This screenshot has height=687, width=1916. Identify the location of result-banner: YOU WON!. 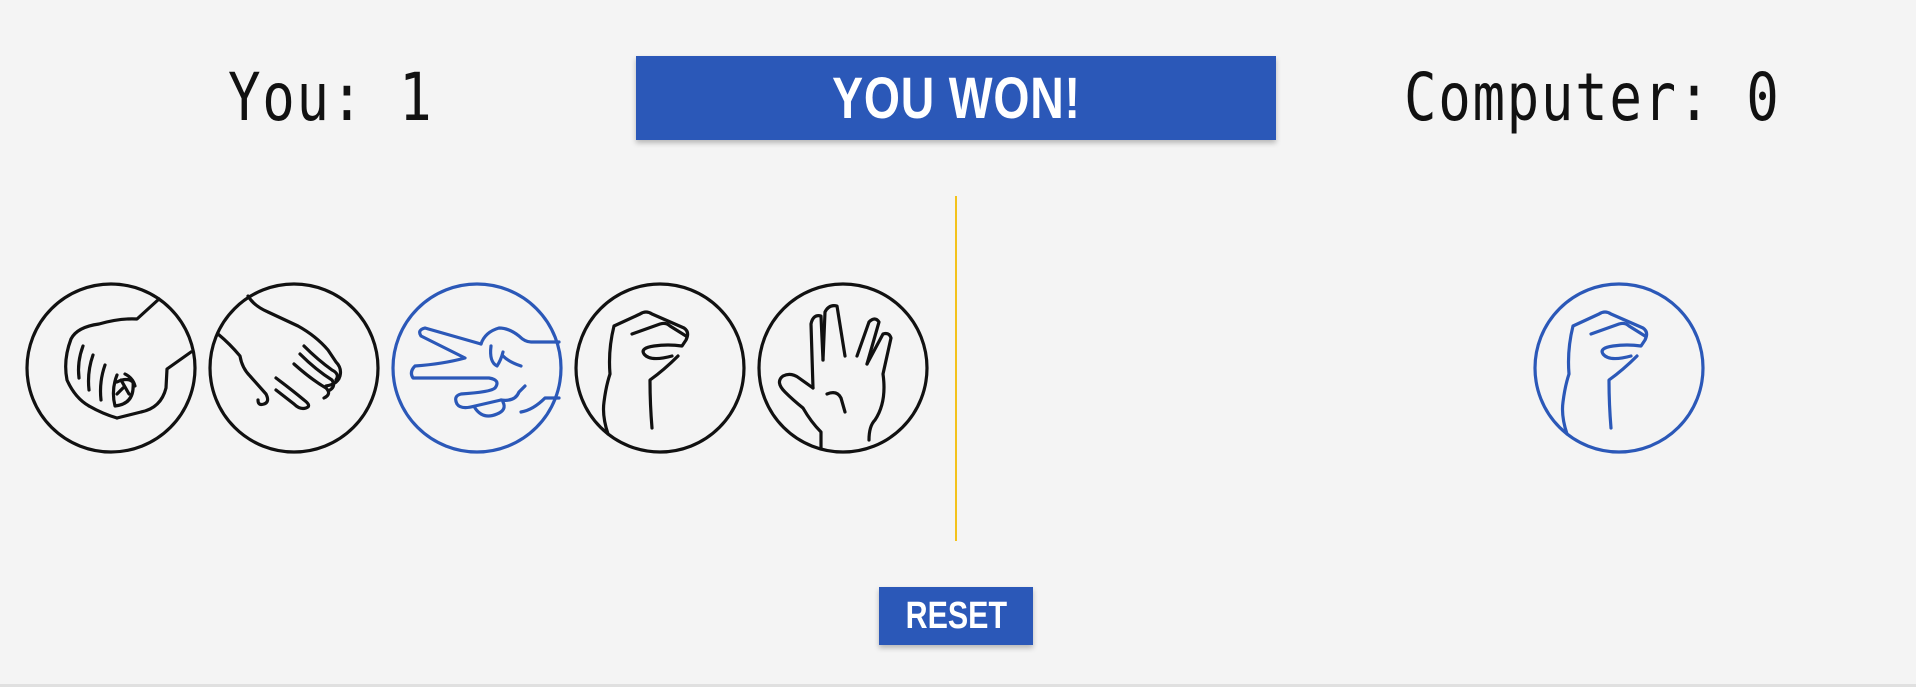
(956, 98).